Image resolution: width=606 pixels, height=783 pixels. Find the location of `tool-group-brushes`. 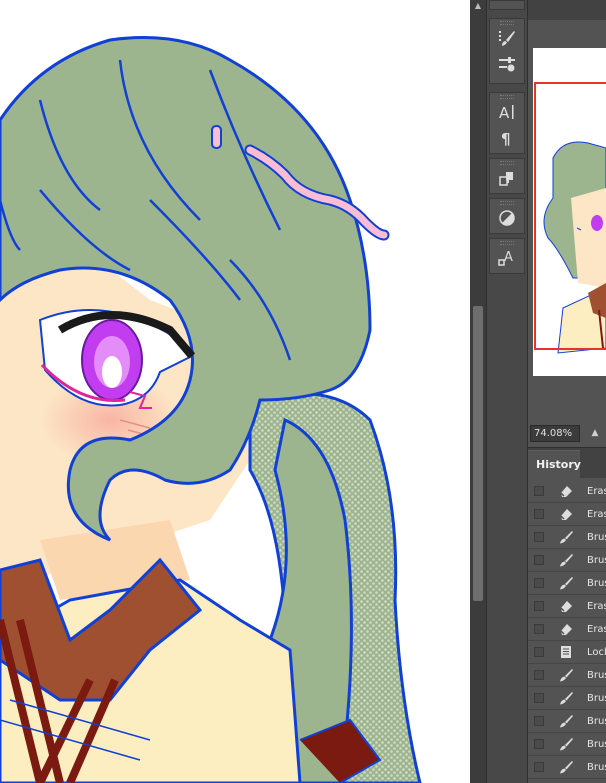

tool-group-brushes is located at coordinates (507, 51).